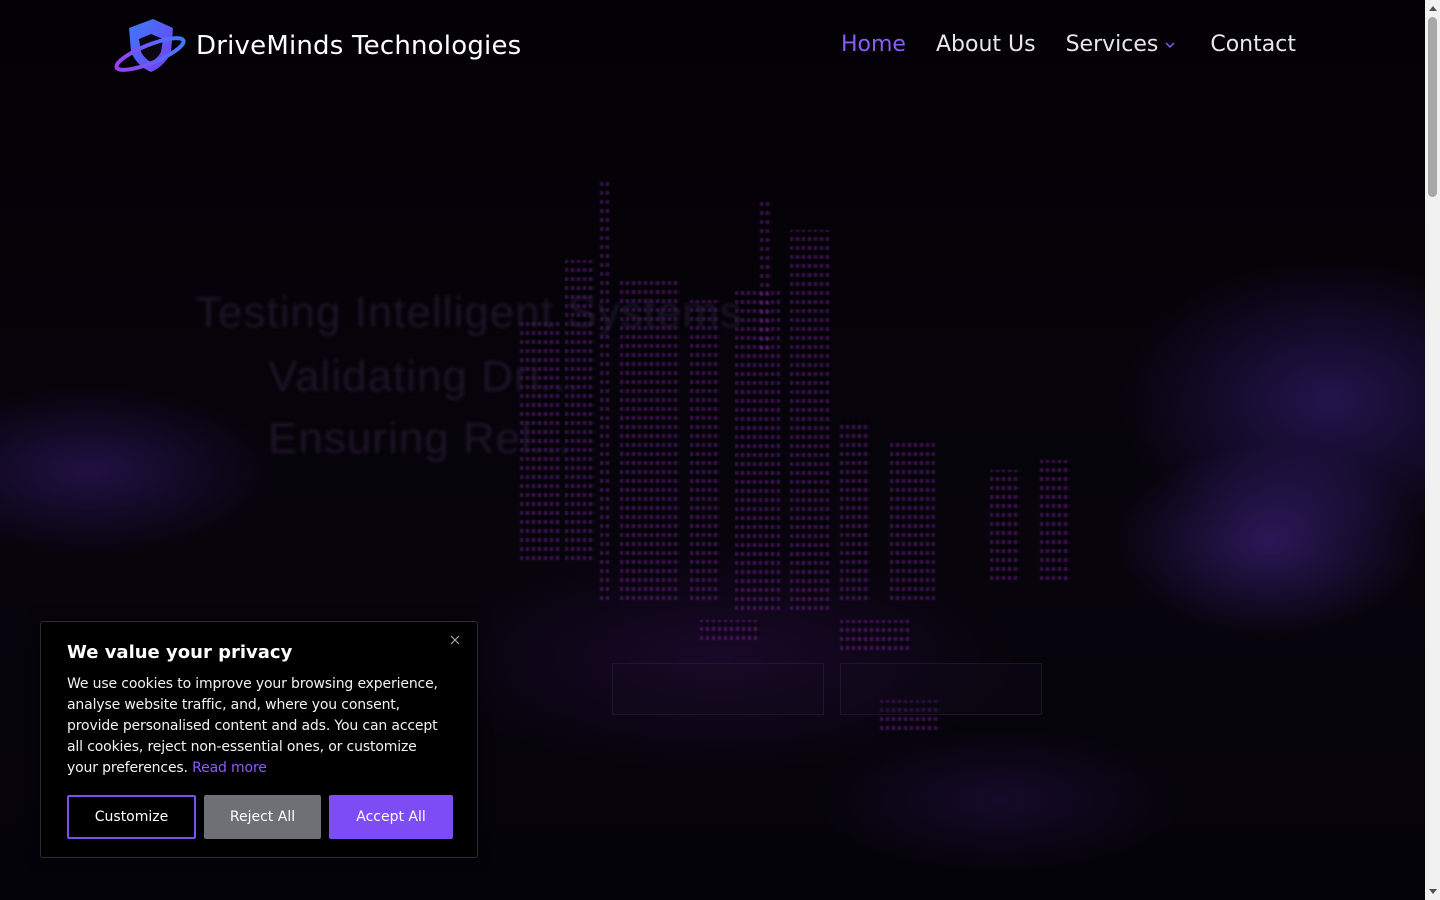 This screenshot has height=900, width=1440. I want to click on brand-name: DriveMinds Technologies, so click(359, 46).